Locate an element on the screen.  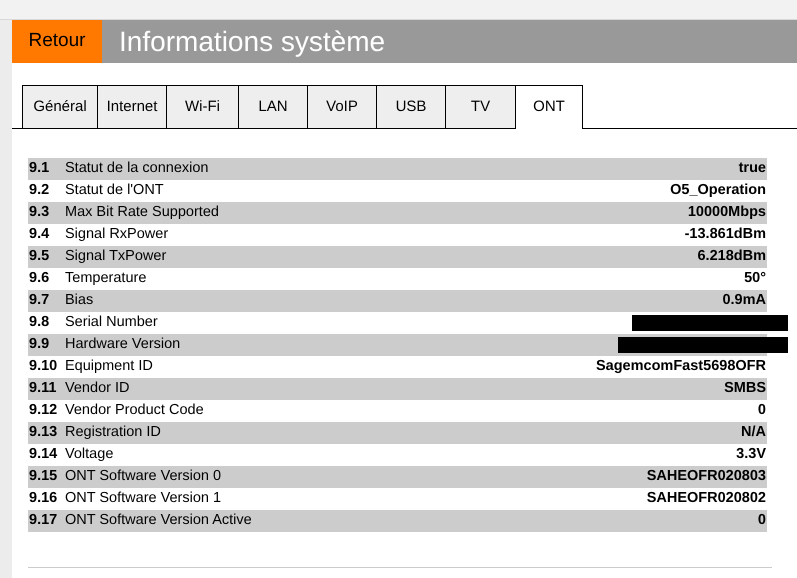
row-index: 9.11 is located at coordinates (43, 388).